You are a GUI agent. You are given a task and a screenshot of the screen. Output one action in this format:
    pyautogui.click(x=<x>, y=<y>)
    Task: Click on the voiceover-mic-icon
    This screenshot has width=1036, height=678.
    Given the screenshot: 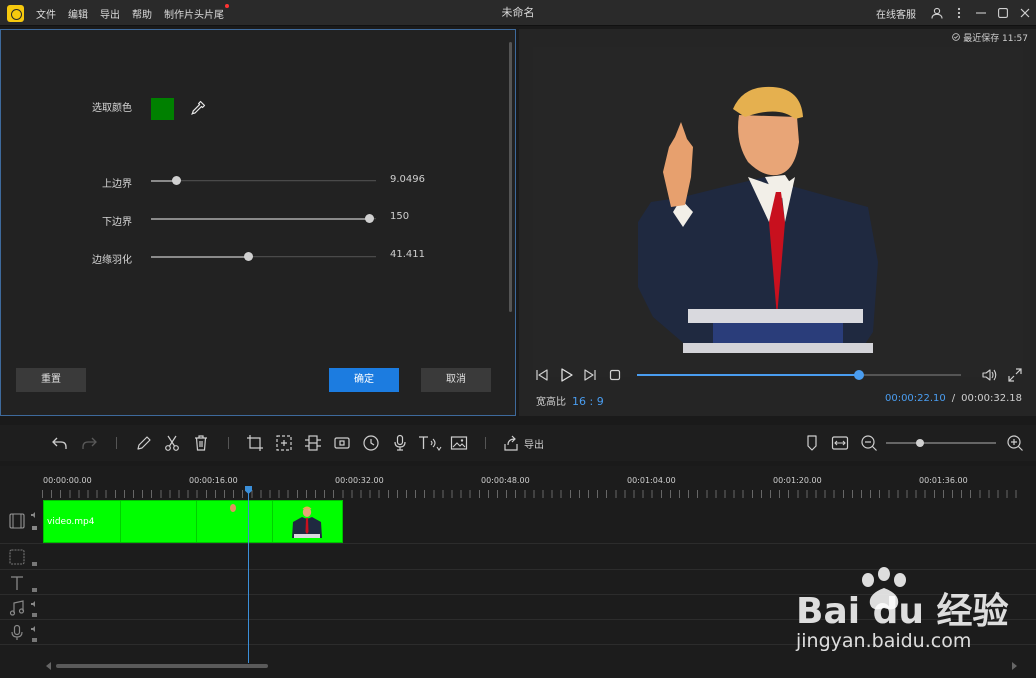 What is the action you would take?
    pyautogui.click(x=17, y=632)
    